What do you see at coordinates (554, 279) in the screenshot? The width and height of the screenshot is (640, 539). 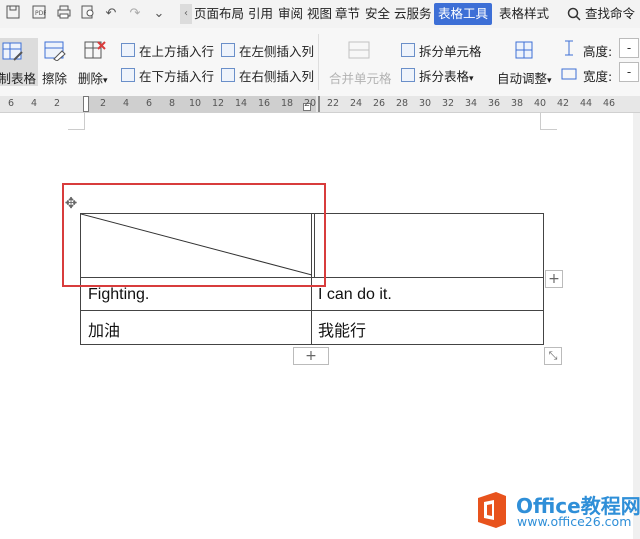 I see `add-column-button: +` at bounding box center [554, 279].